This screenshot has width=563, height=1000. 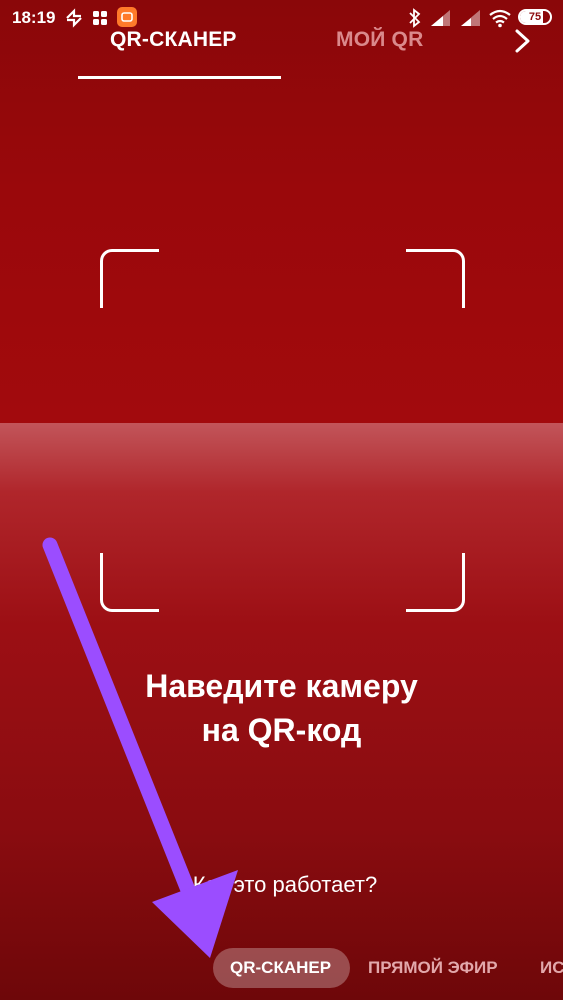 What do you see at coordinates (379, 40) in the screenshot?
I see `tab-my-qr: МОЙ QR` at bounding box center [379, 40].